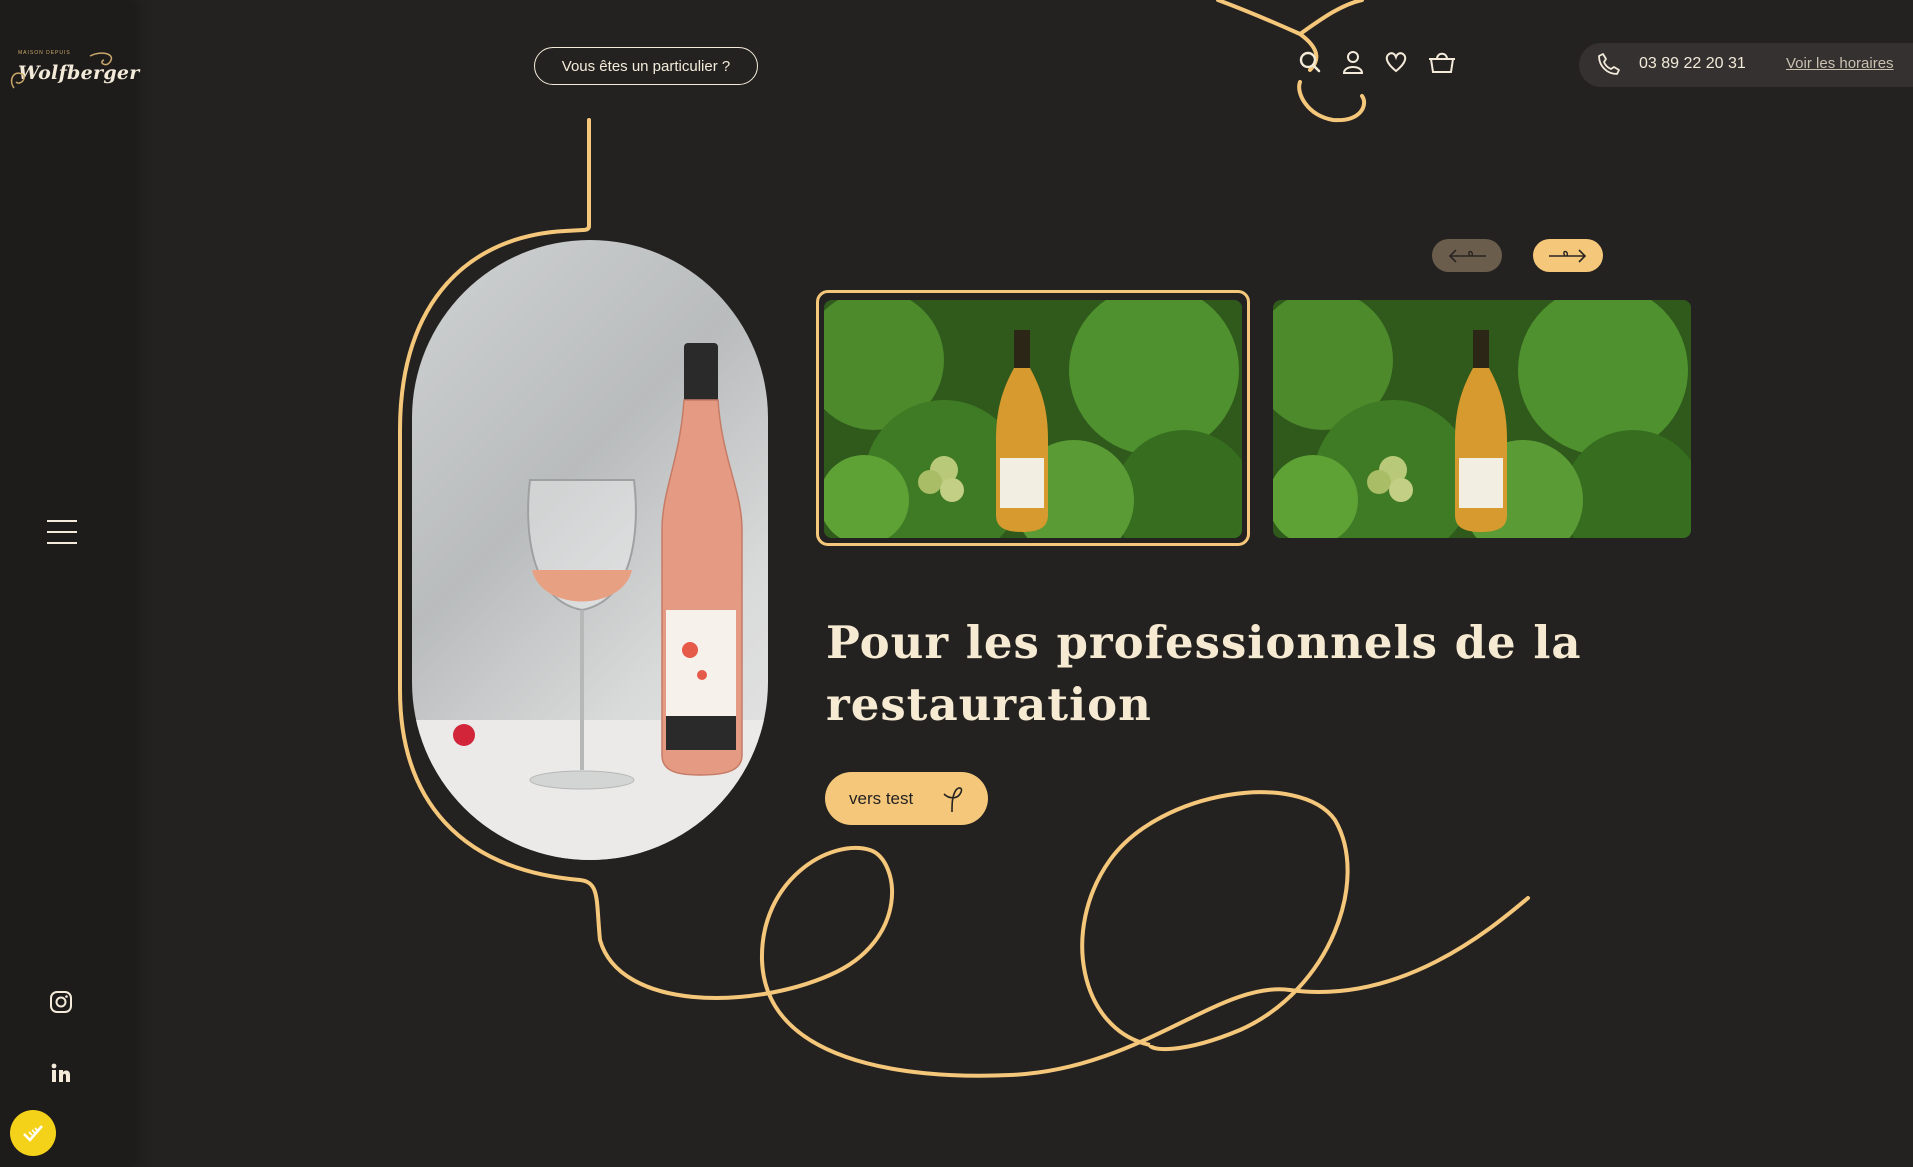 This screenshot has width=1913, height=1167. Describe the element at coordinates (1353, 62) in the screenshot. I see `user-icon` at that location.